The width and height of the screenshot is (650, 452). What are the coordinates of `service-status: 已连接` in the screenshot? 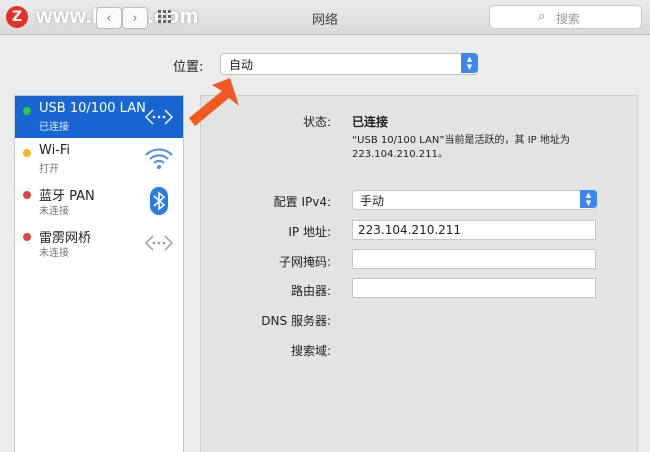 It's located at (54, 127).